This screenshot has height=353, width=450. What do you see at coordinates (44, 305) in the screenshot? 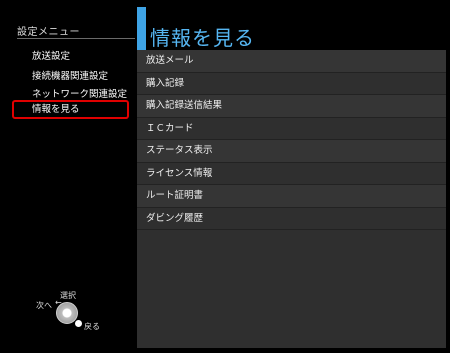
I see `hint-next-label: 次へ` at bounding box center [44, 305].